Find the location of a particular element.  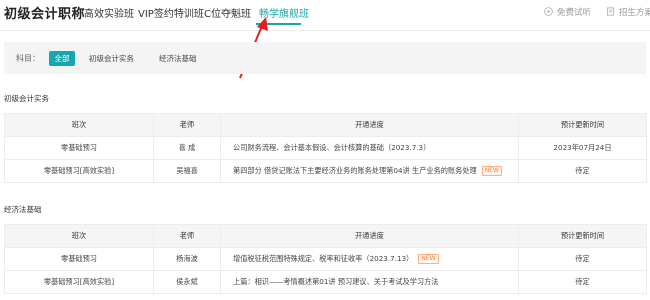

enroll-plan-link: 招生方案 is located at coordinates (628, 12).